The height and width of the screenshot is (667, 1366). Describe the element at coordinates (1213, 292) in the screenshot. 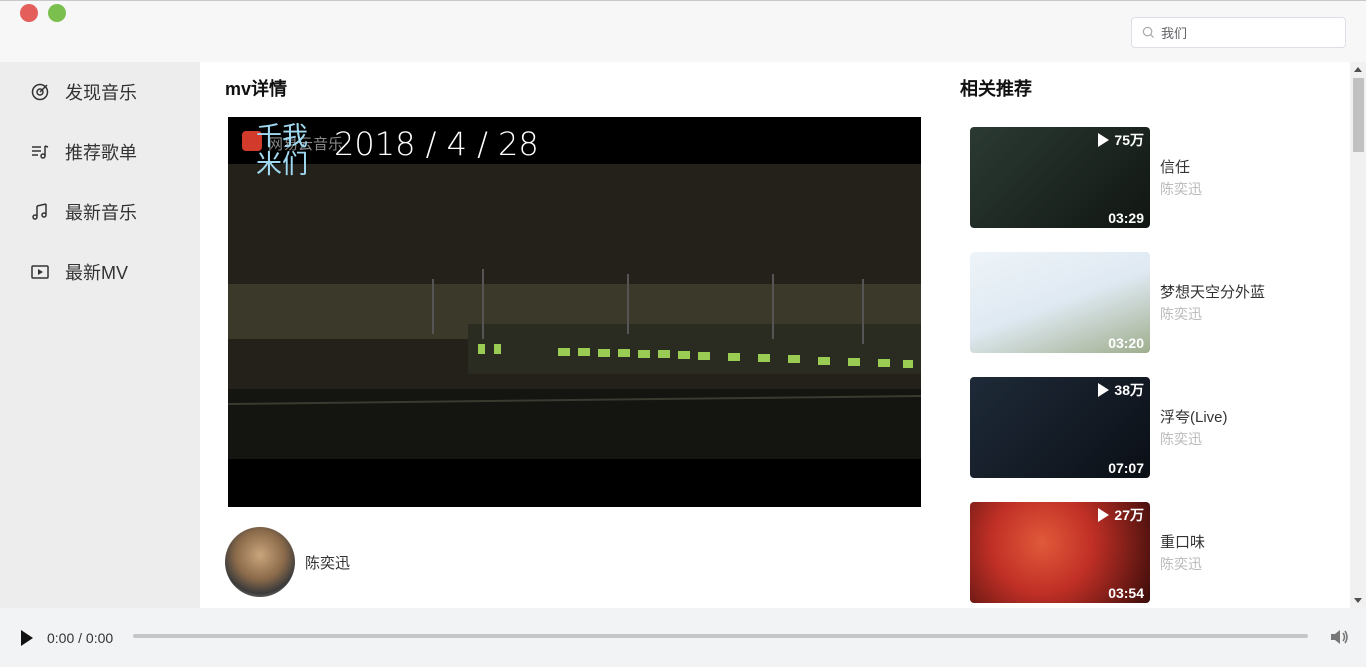

I see `related-name: 梦想天空分外蓝` at that location.